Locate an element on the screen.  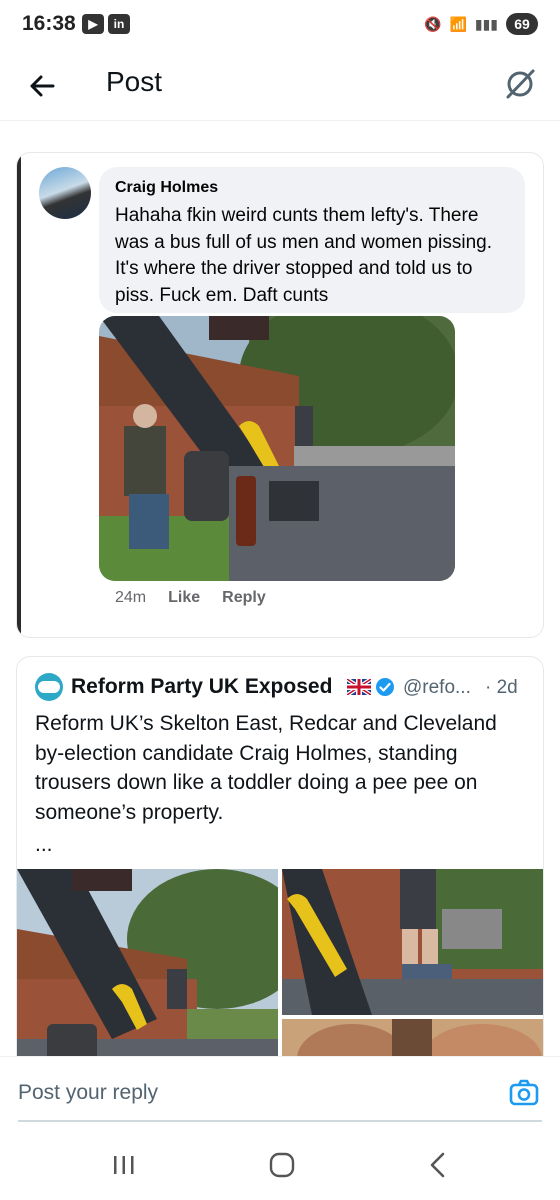
chevron-left-icon is located at coordinates (437, 1165).